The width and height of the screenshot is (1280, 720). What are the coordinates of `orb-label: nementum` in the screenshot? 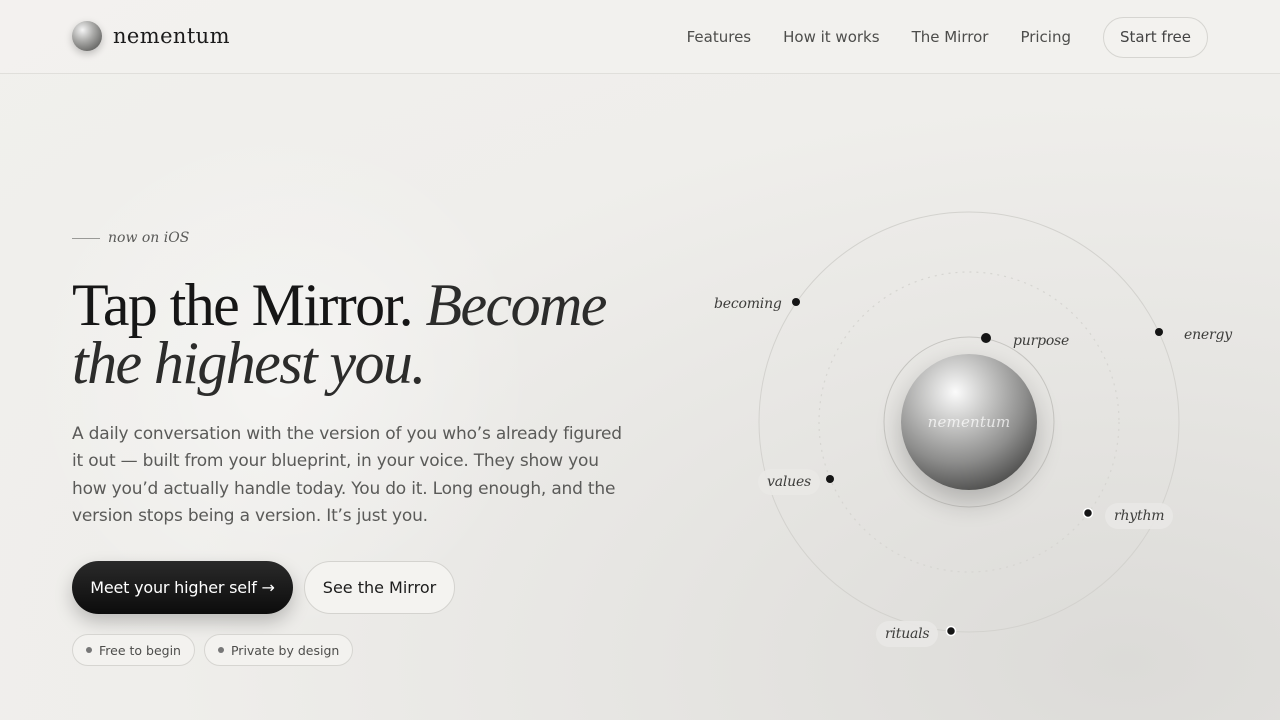 It's located at (969, 422).